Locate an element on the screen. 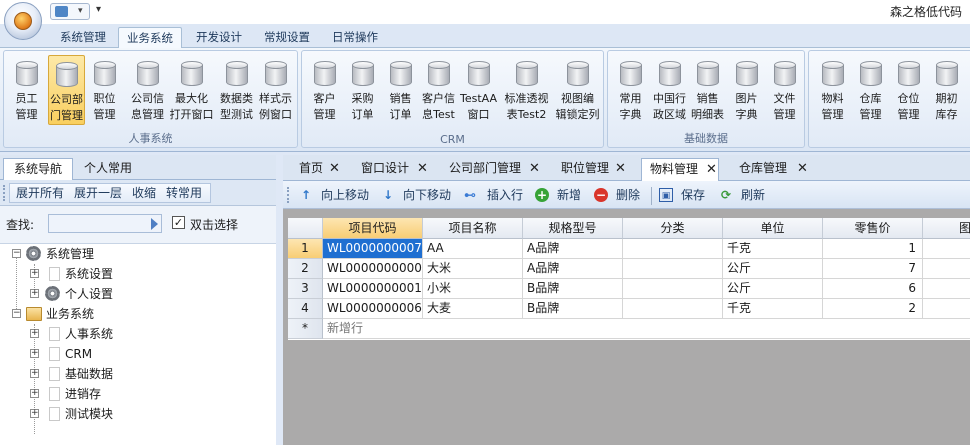  tree-node-system-management: − 系统管理 is located at coordinates (138, 254).